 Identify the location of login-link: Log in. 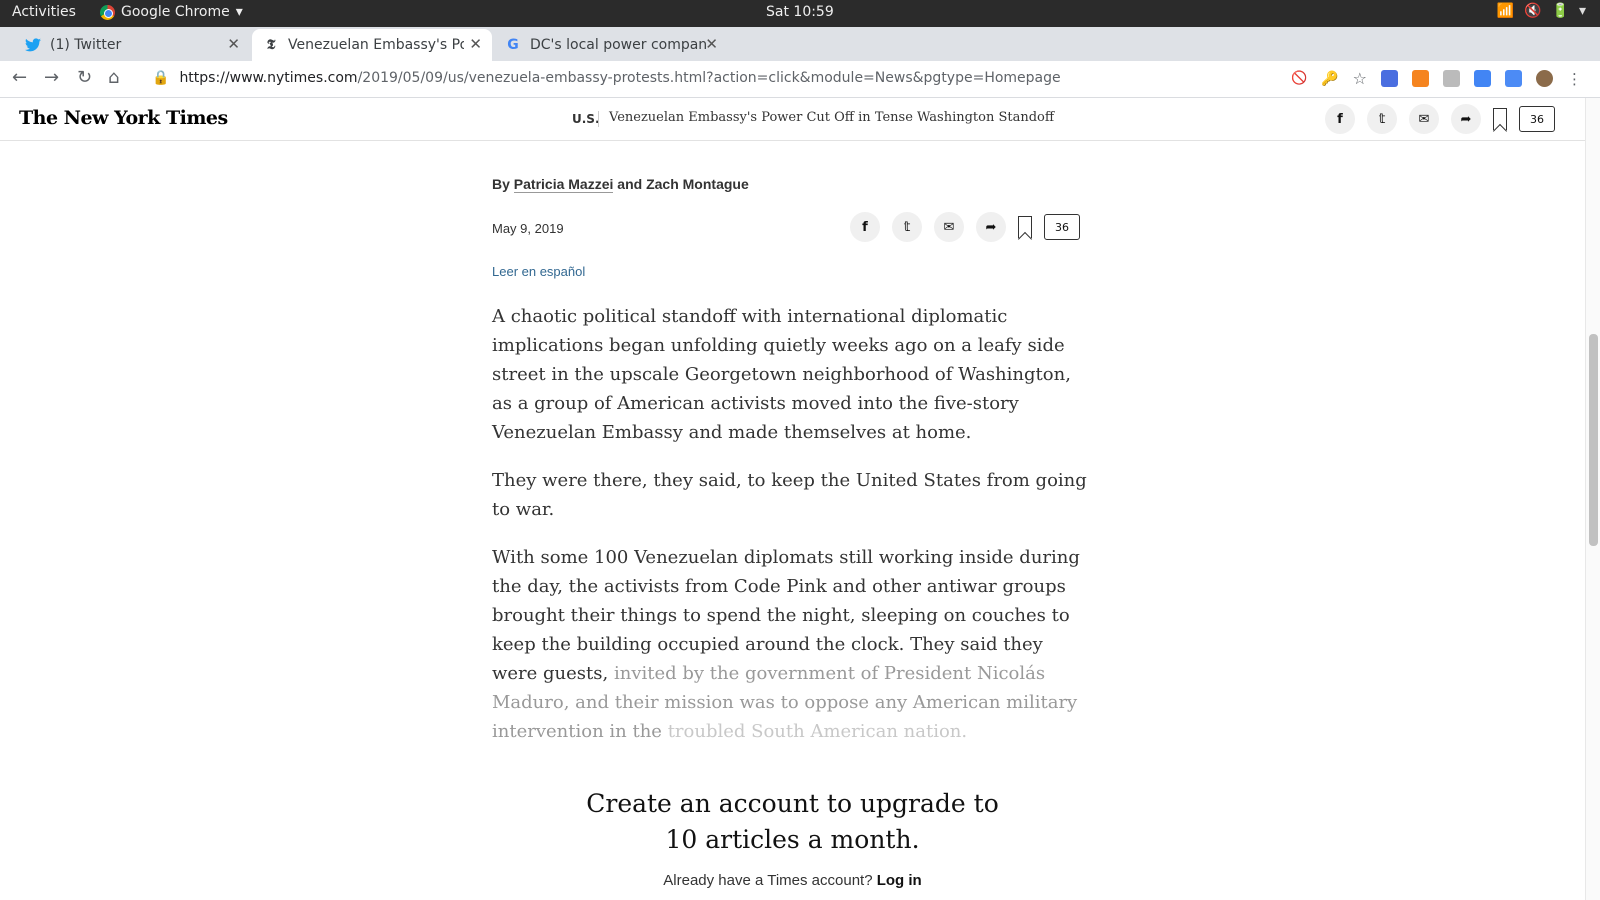
(899, 880).